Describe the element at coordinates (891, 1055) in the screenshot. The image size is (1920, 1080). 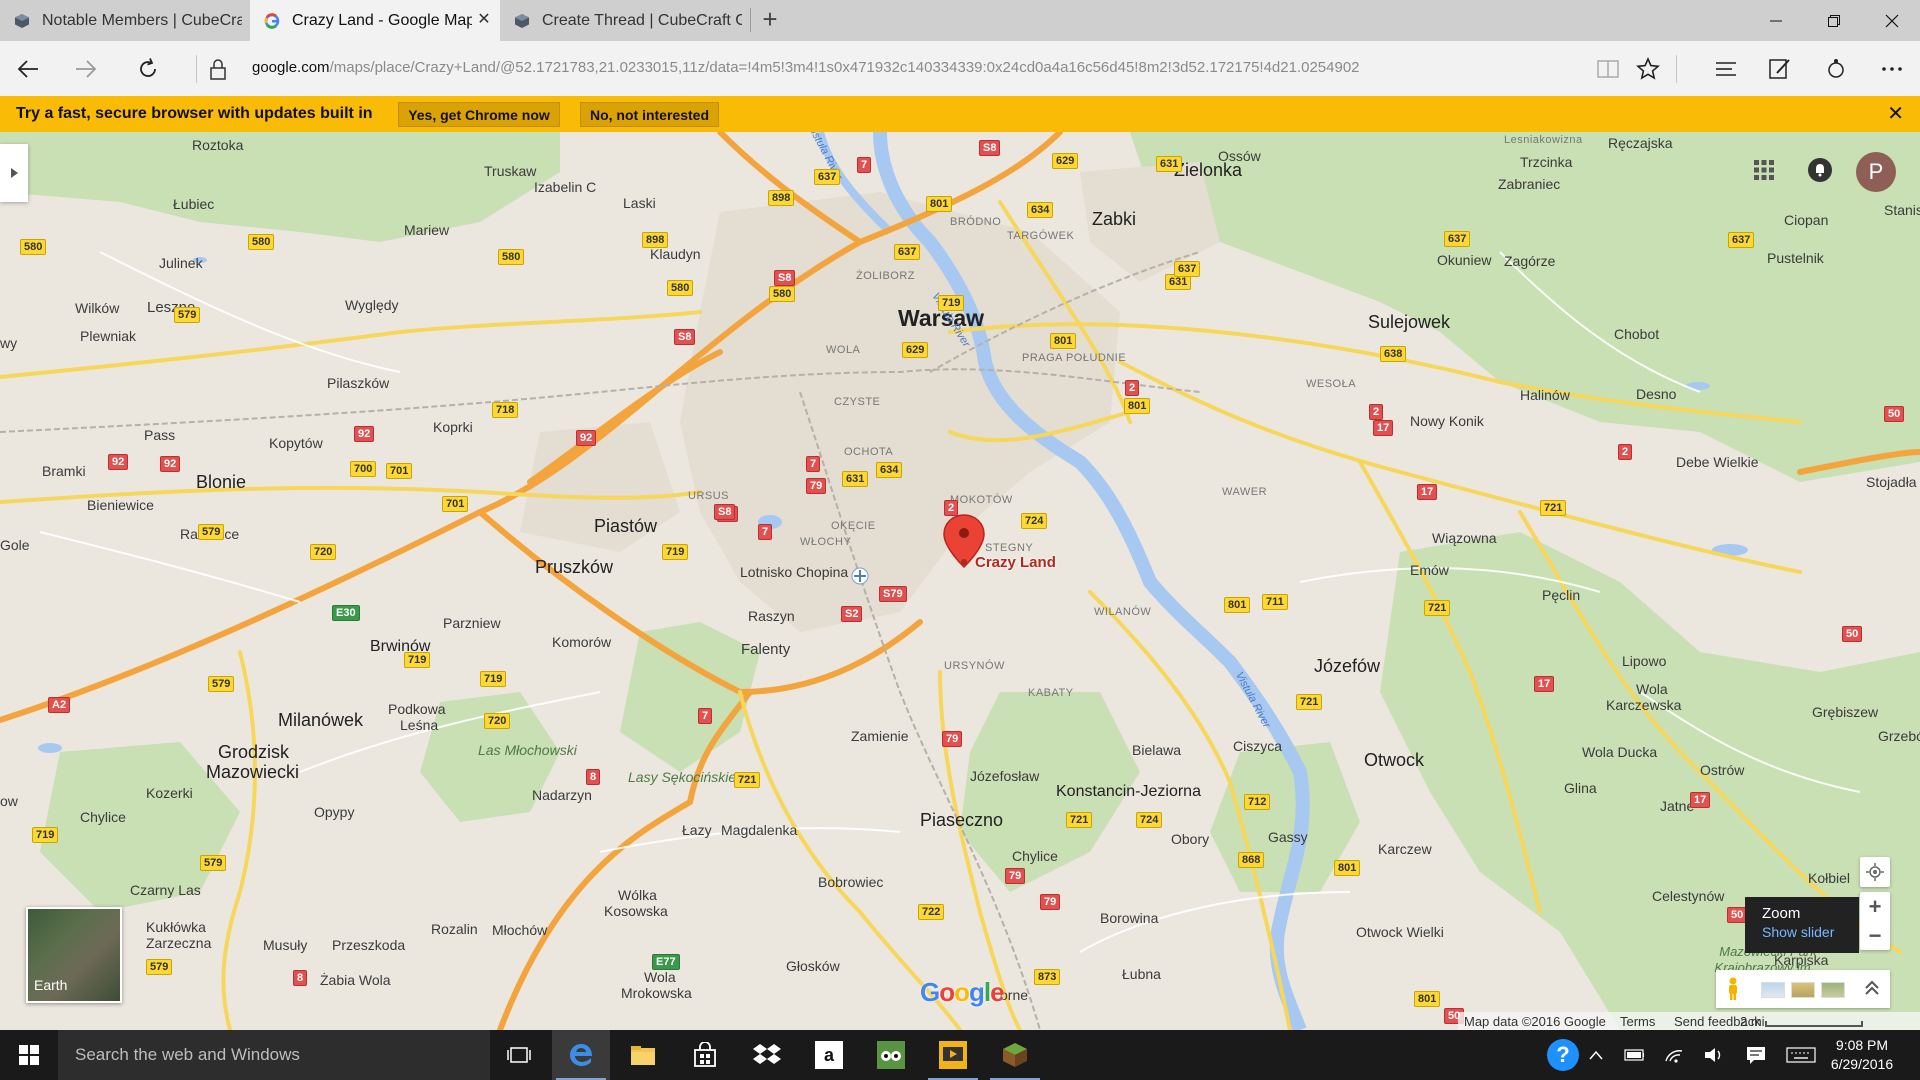
I see `tripadvisor-taskbar-app` at that location.